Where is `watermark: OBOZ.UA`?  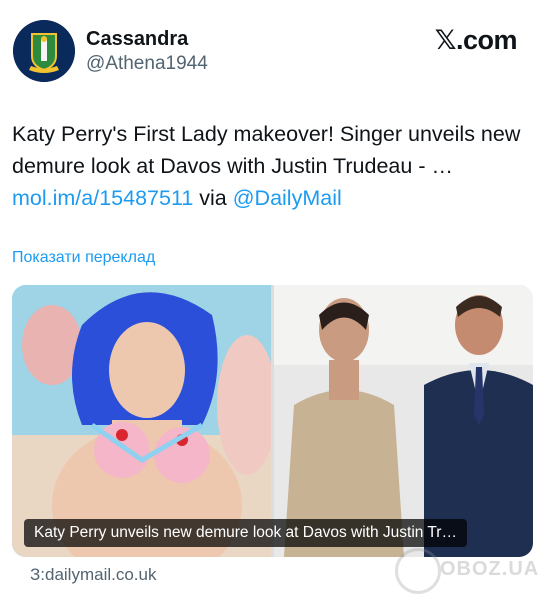
watermark: OBOZ.UA is located at coordinates (490, 569).